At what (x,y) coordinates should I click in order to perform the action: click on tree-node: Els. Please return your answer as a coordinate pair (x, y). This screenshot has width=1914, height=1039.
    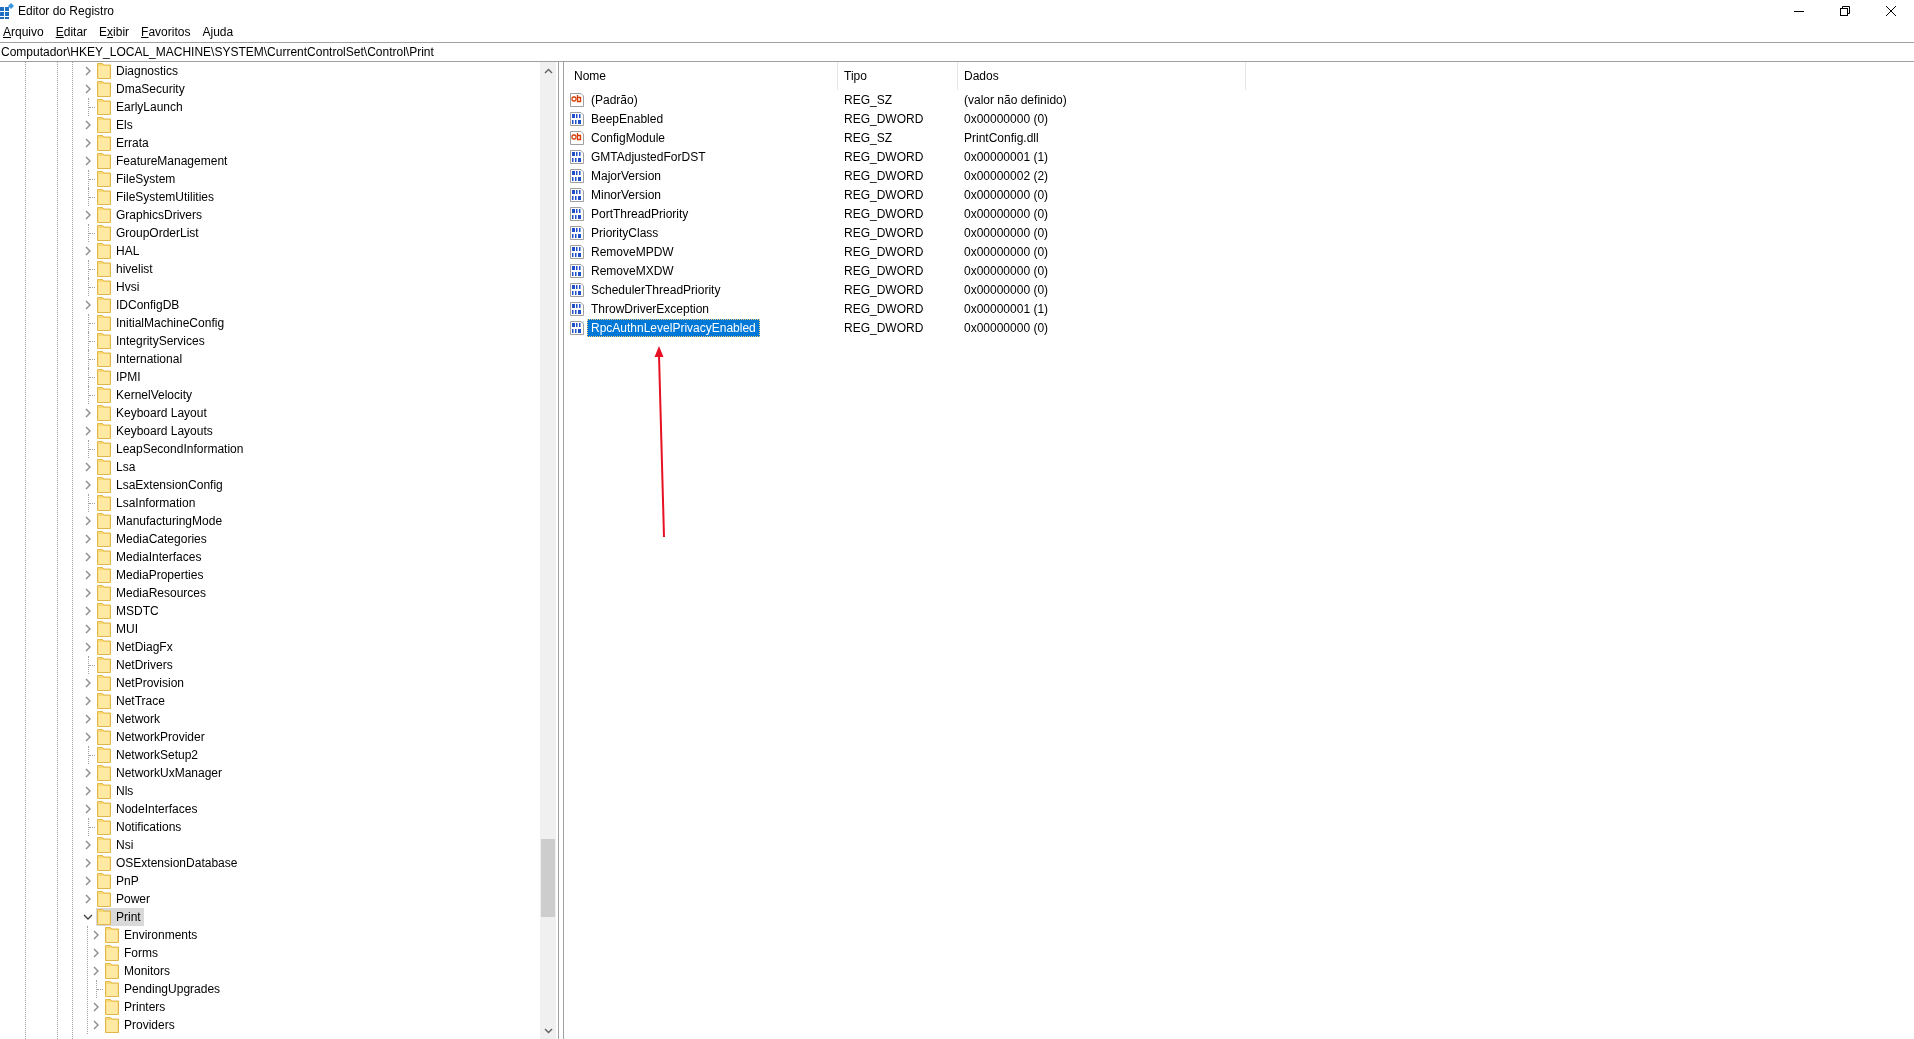
    Looking at the image, I should click on (116, 125).